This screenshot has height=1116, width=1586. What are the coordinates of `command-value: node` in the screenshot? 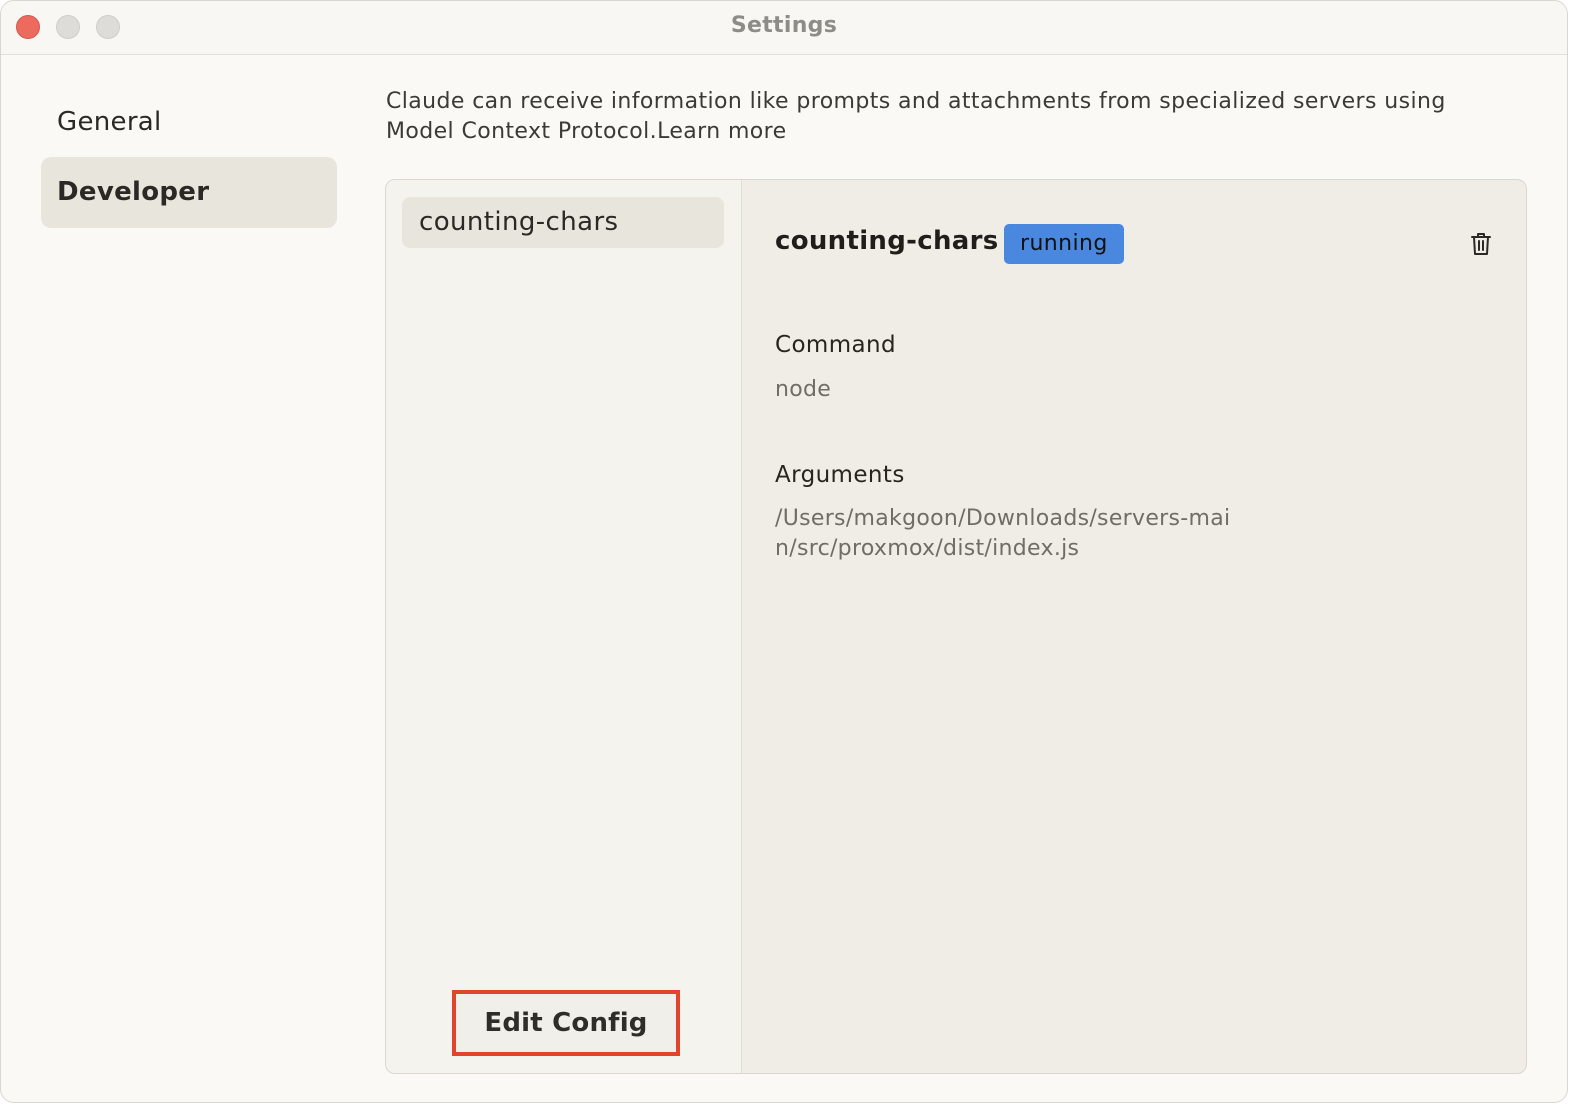 It's located at (803, 389).